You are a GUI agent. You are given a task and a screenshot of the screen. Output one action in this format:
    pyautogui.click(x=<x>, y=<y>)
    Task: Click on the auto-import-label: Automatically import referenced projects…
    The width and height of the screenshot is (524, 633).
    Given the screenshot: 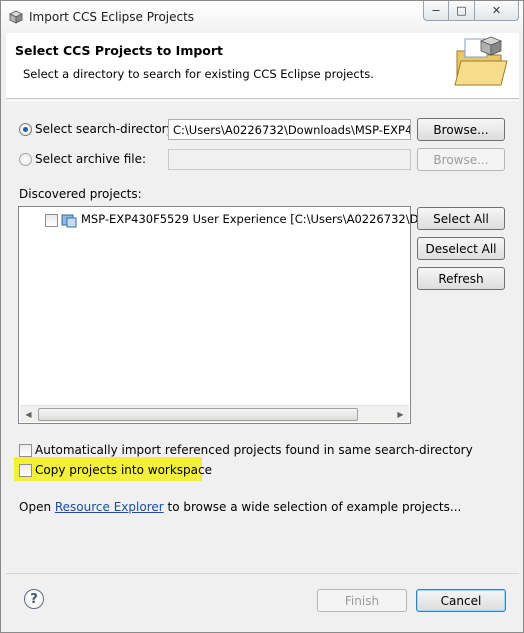 What is the action you would take?
    pyautogui.click(x=254, y=450)
    